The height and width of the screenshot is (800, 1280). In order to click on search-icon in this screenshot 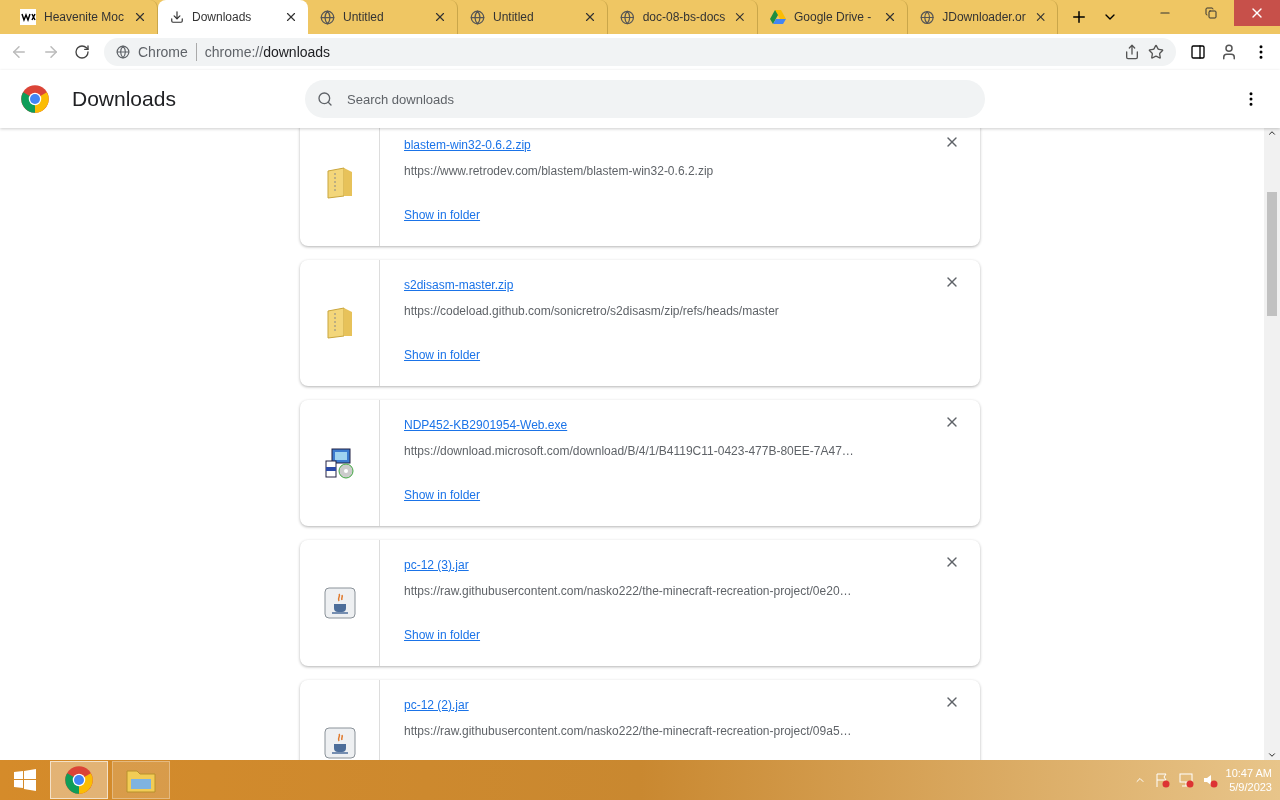, I will do `click(325, 99)`.